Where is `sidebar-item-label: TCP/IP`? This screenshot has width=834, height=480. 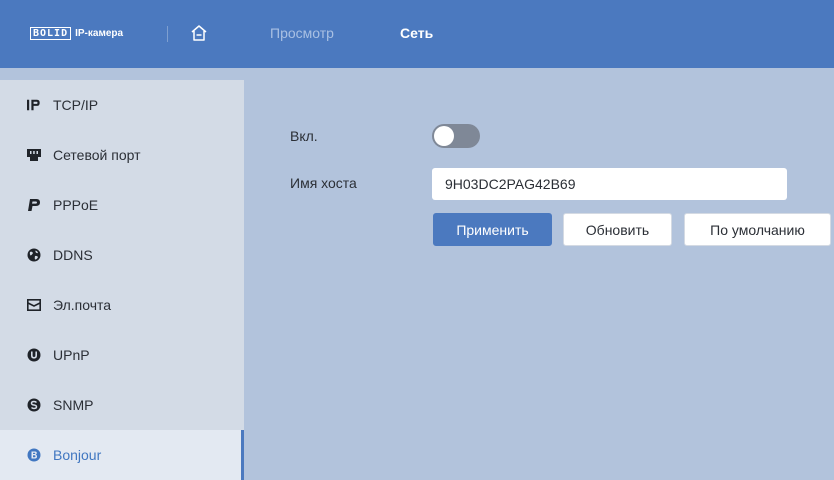 sidebar-item-label: TCP/IP is located at coordinates (76, 105).